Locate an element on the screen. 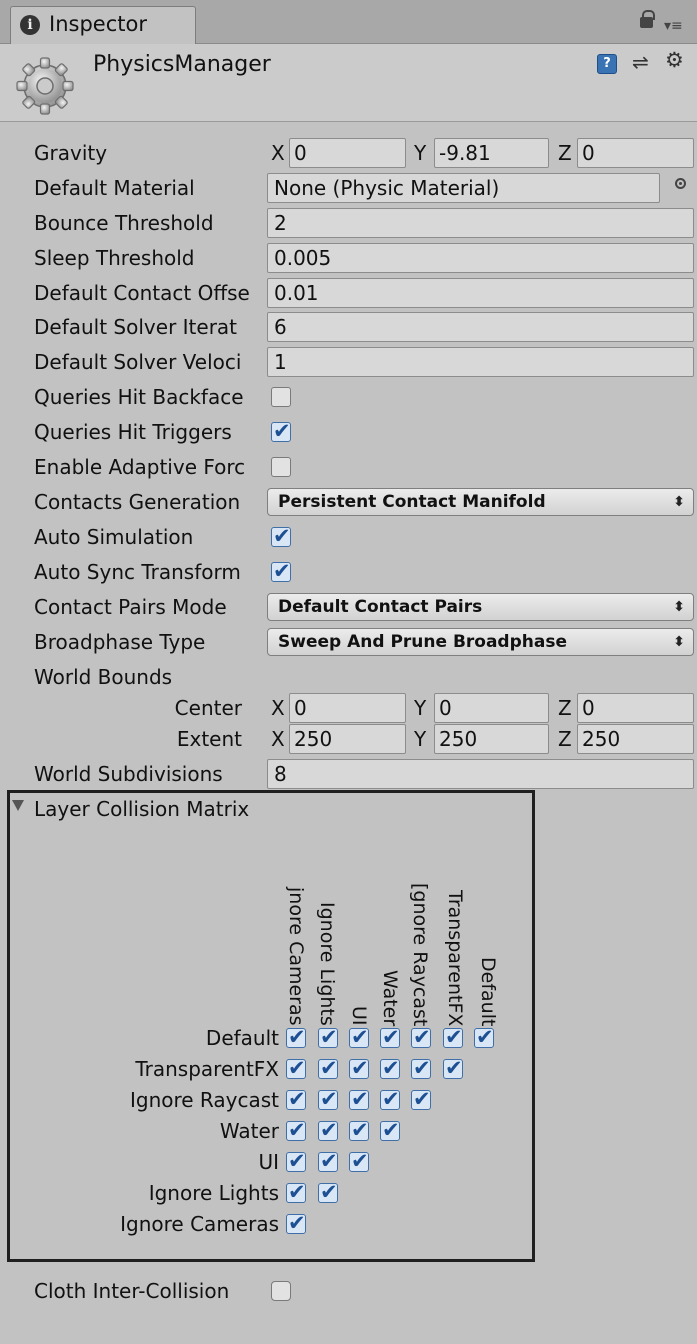 This screenshot has width=697, height=1344. object-picker-icon is located at coordinates (680, 183).